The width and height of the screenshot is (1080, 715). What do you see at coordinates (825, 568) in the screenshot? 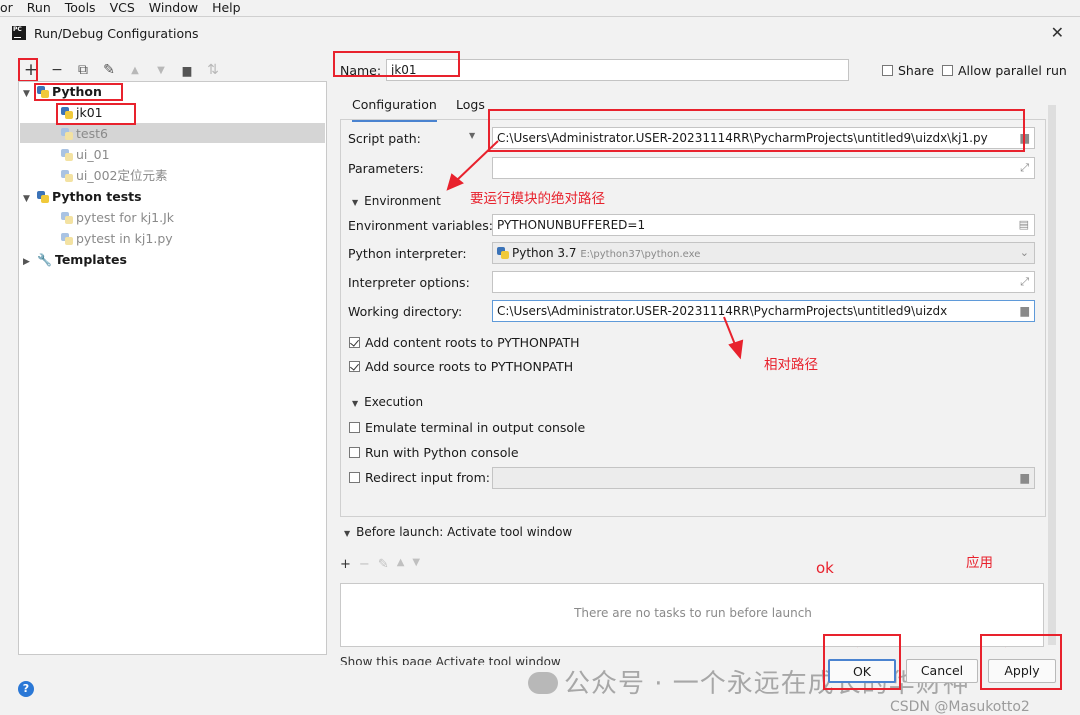
I see `annotation-ok: ok` at bounding box center [825, 568].